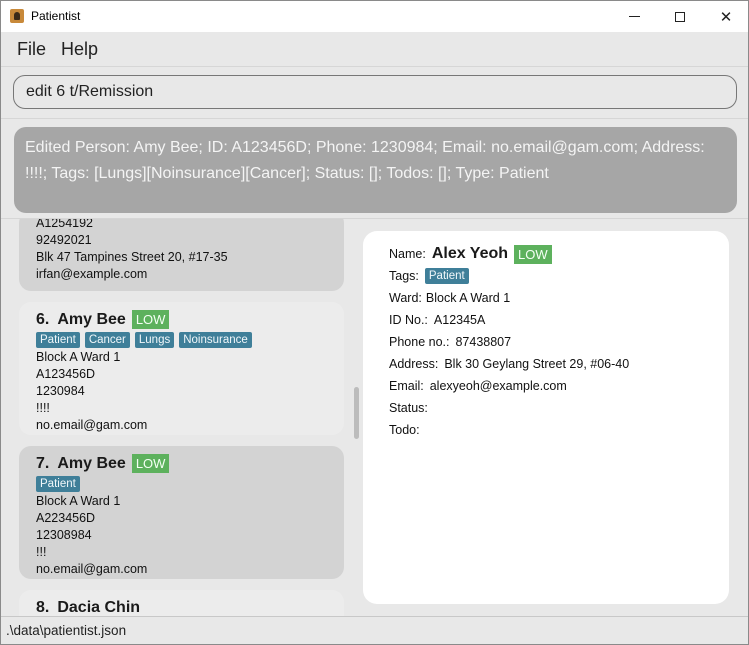  What do you see at coordinates (374, 16) in the screenshot?
I see `title-bar: Patientist ✕` at bounding box center [374, 16].